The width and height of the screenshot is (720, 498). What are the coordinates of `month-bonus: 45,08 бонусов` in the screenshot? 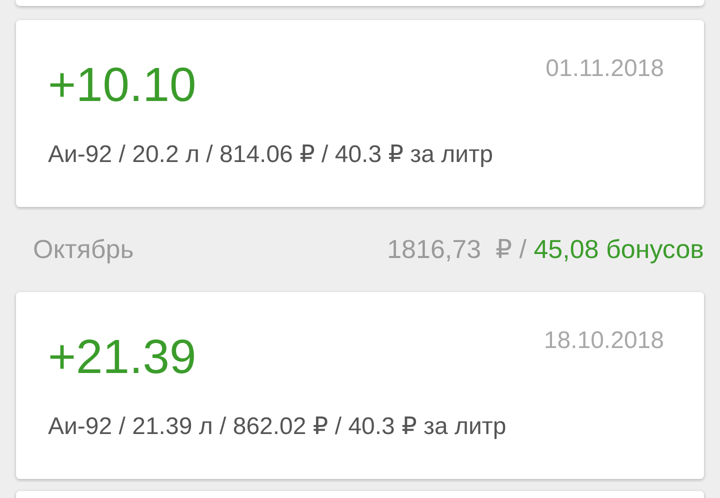 It's located at (619, 249).